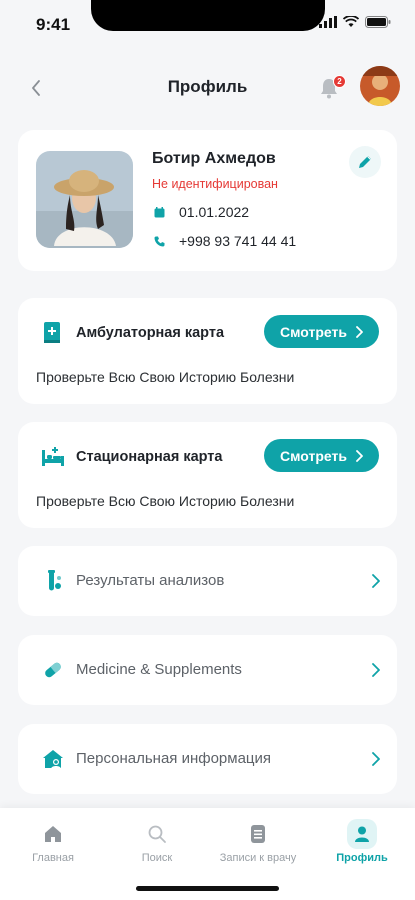 The image size is (415, 900). What do you see at coordinates (53, 834) in the screenshot?
I see `home-icon` at bounding box center [53, 834].